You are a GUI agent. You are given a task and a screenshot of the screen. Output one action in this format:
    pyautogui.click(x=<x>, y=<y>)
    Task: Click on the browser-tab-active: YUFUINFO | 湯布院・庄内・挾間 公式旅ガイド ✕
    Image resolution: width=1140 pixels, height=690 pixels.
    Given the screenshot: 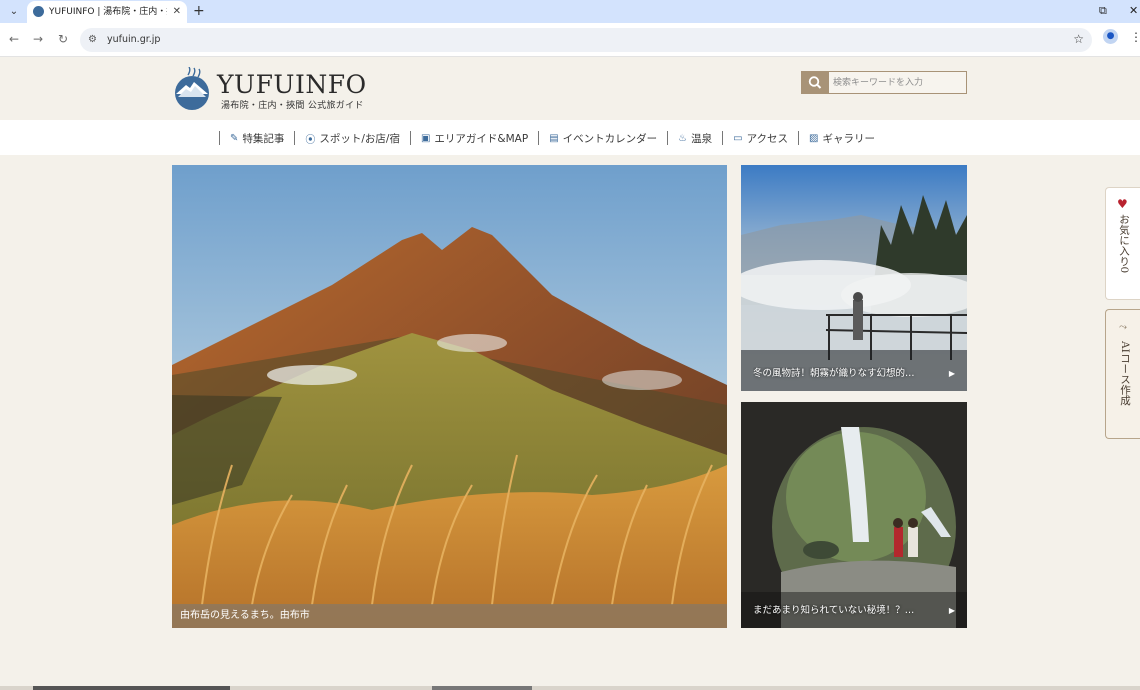 What is the action you would take?
    pyautogui.click(x=107, y=12)
    